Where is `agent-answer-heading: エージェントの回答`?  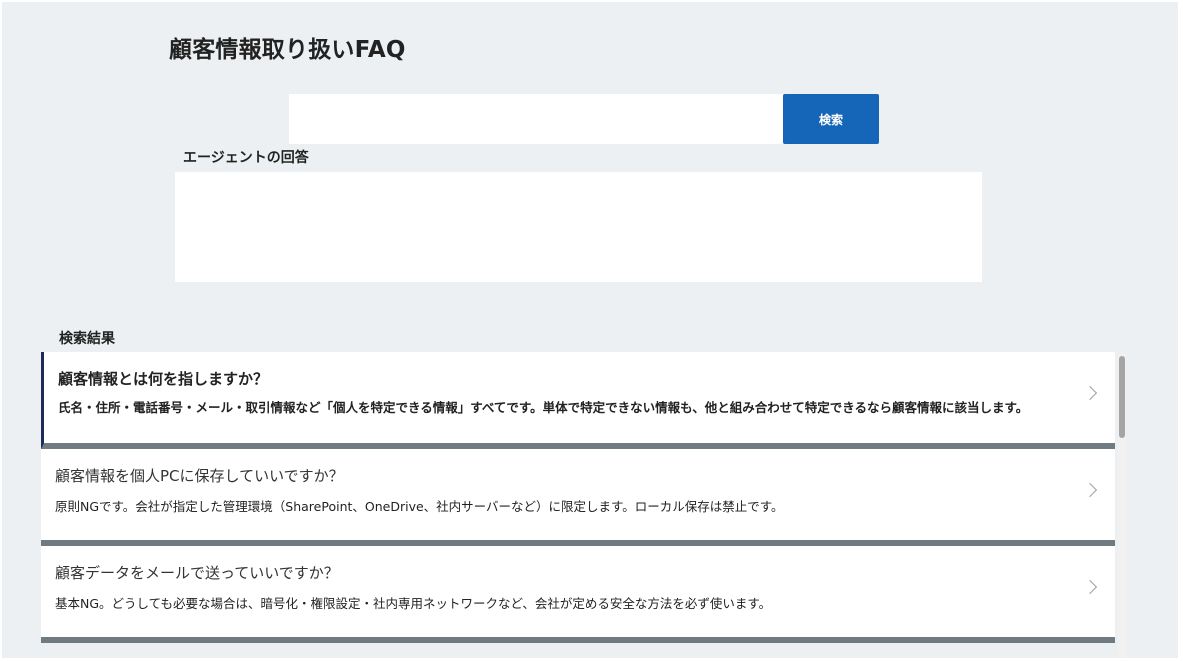
agent-answer-heading: エージェントの回答 is located at coordinates (246, 158).